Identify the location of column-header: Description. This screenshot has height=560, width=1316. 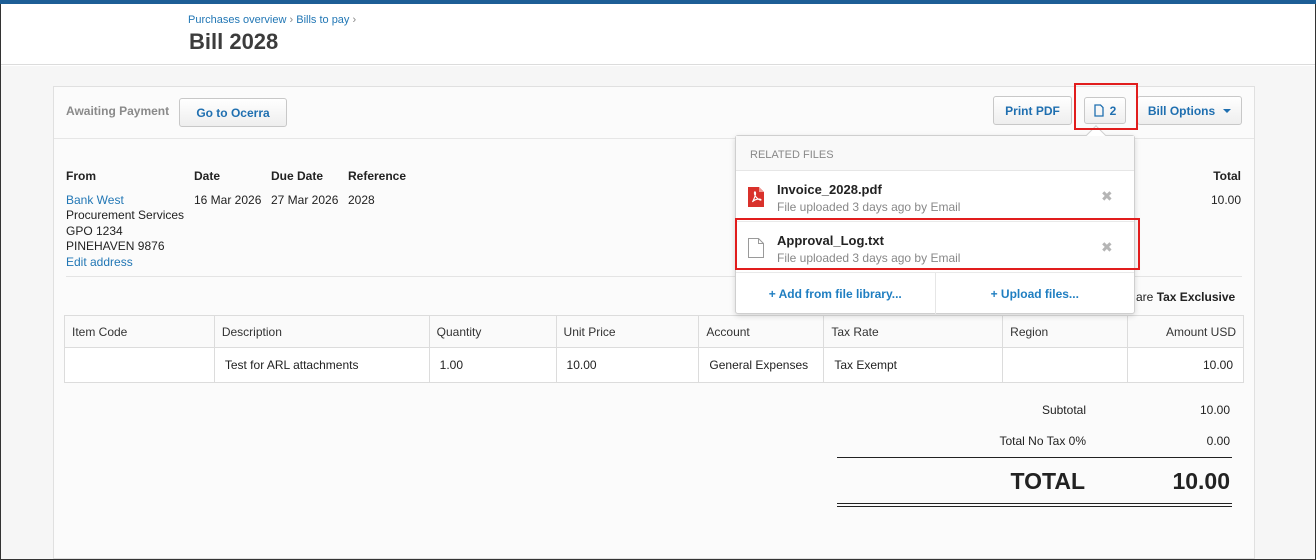
(321, 331).